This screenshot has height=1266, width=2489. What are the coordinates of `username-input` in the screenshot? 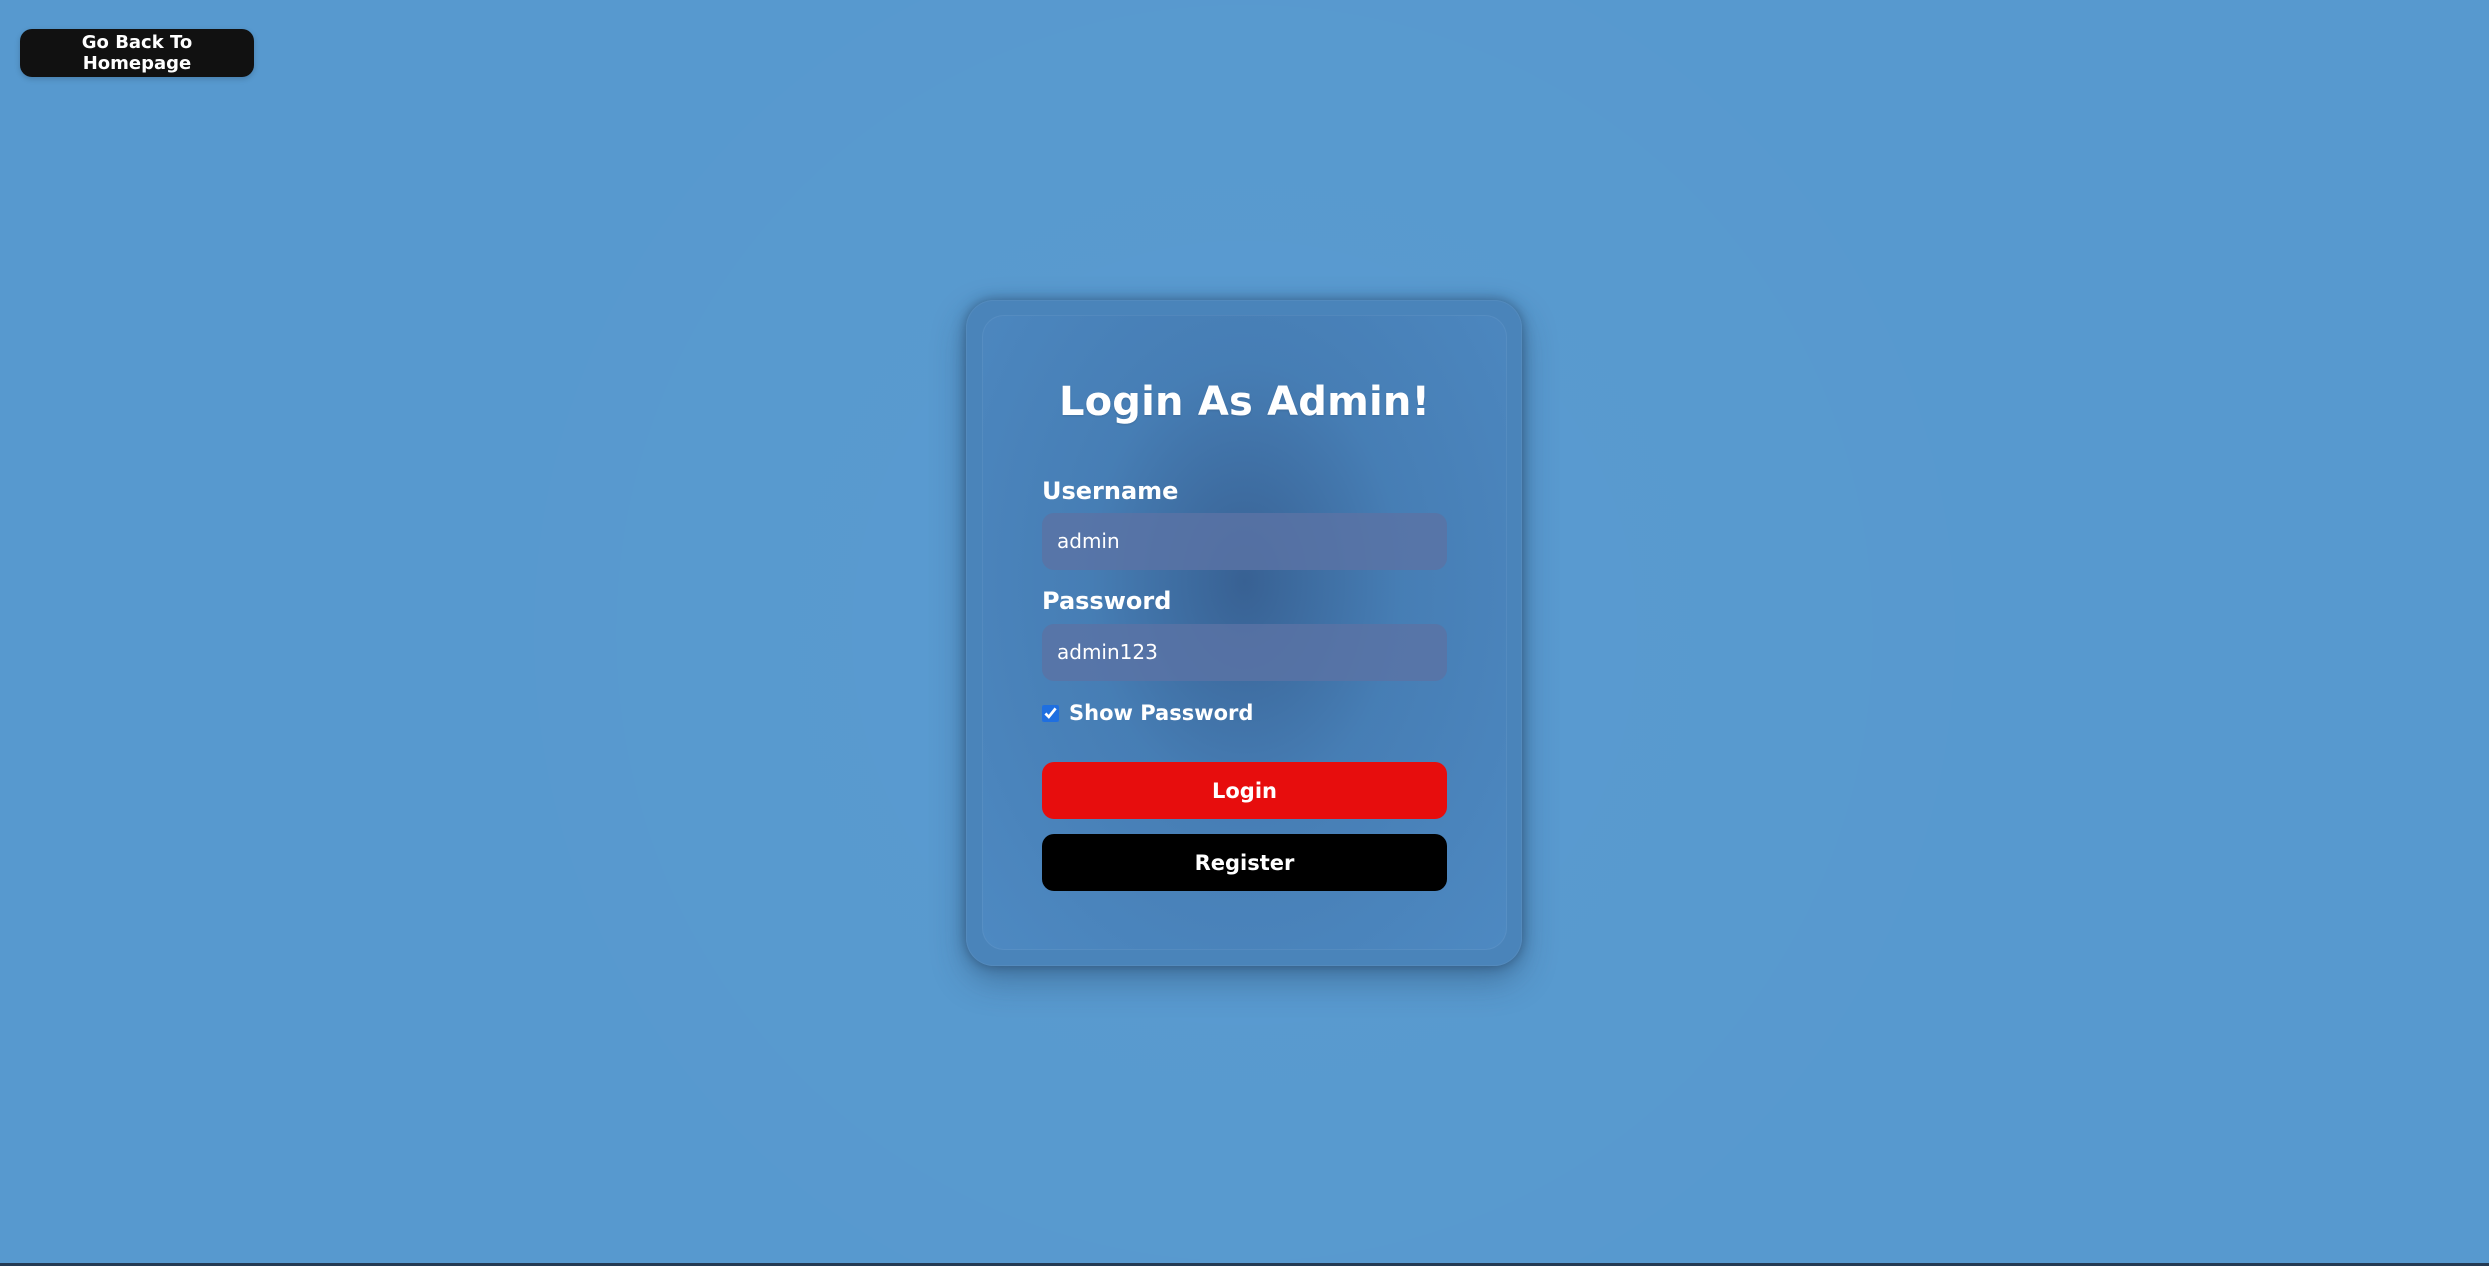 It's located at (1244, 541).